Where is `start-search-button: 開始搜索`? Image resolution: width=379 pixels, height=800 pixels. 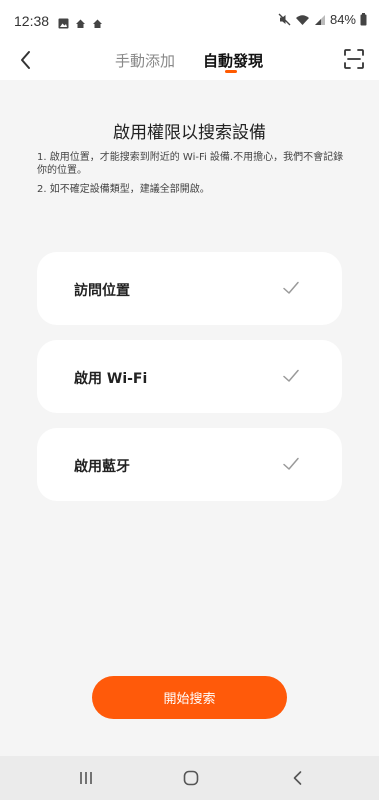 start-search-button: 開始搜索 is located at coordinates (189, 697).